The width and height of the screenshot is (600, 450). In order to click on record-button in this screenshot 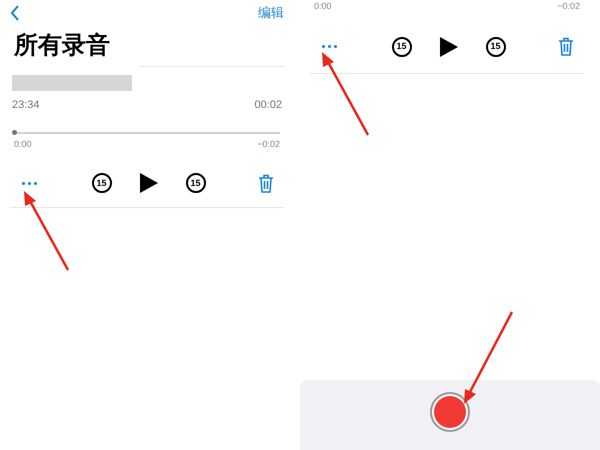, I will do `click(450, 412)`.